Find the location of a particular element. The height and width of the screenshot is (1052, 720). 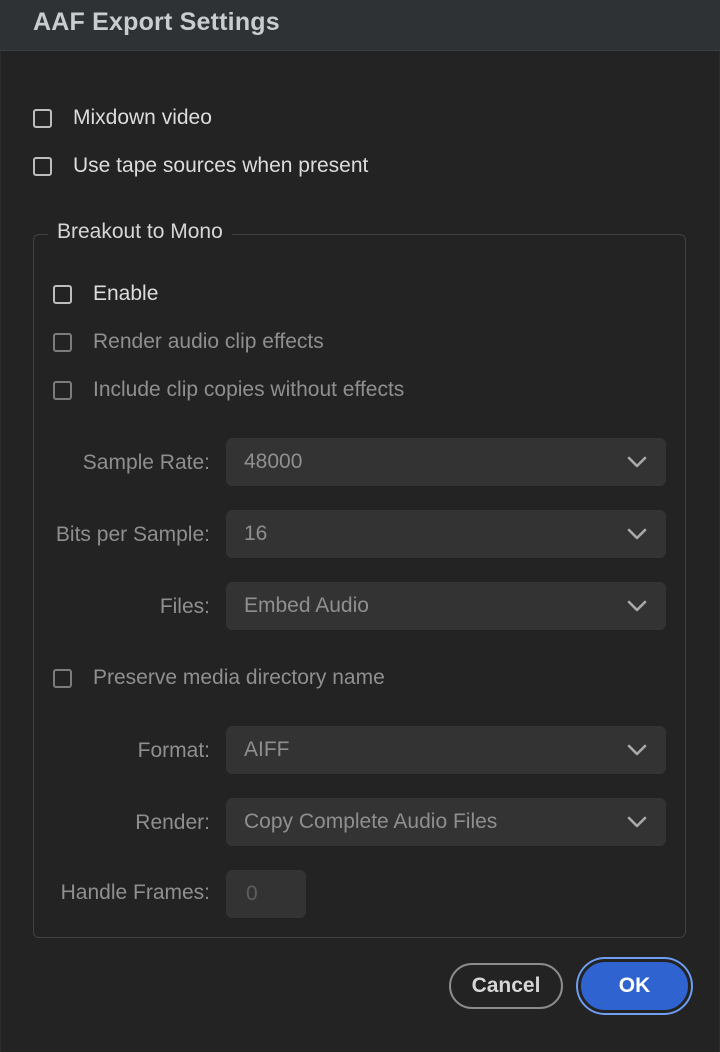

render-audio-clip-effects-label: Render audio clip effects is located at coordinates (208, 341).